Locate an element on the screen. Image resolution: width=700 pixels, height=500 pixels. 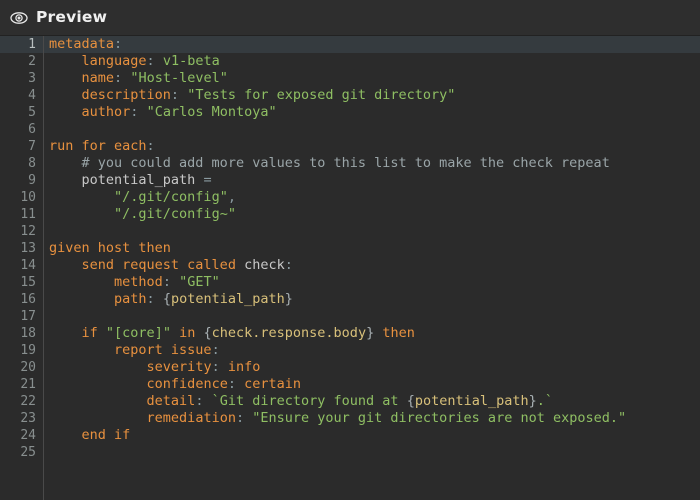
line-number: 20 is located at coordinates (28, 367).